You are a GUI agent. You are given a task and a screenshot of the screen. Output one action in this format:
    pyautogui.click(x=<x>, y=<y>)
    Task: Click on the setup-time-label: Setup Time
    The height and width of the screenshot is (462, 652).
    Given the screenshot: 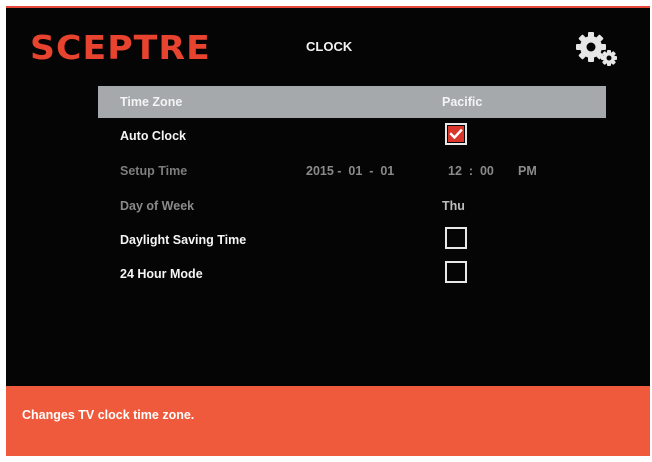 What is the action you would take?
    pyautogui.click(x=154, y=171)
    